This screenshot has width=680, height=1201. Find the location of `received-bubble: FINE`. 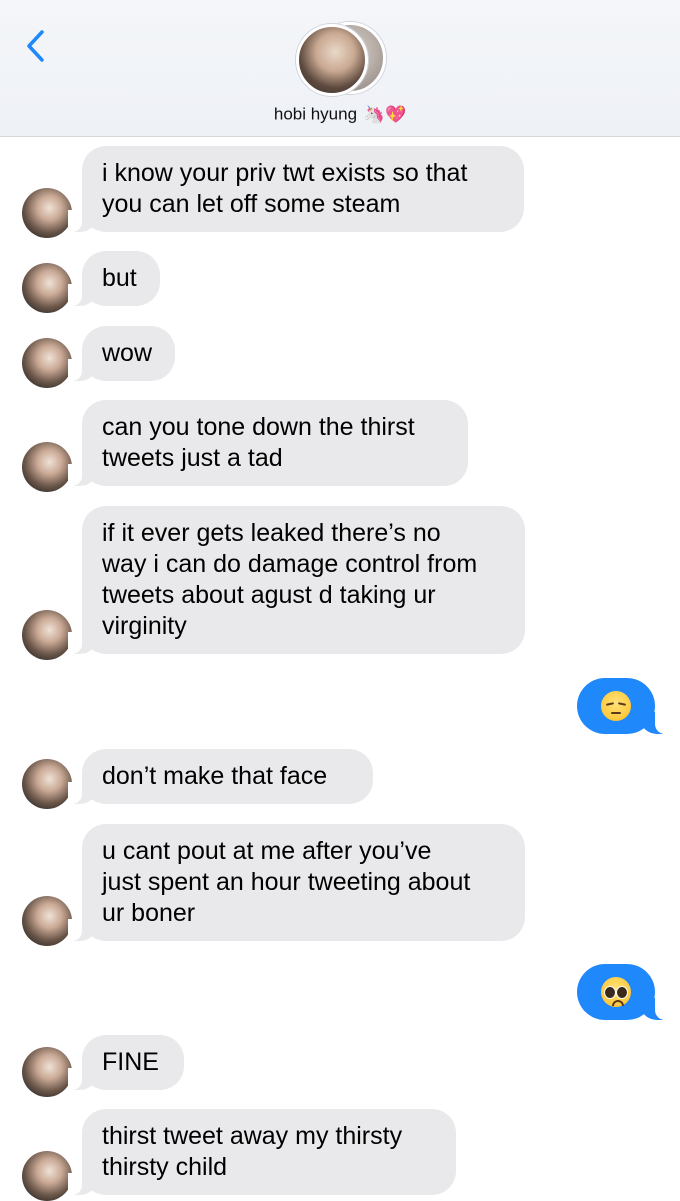

received-bubble: FINE is located at coordinates (126, 1062).